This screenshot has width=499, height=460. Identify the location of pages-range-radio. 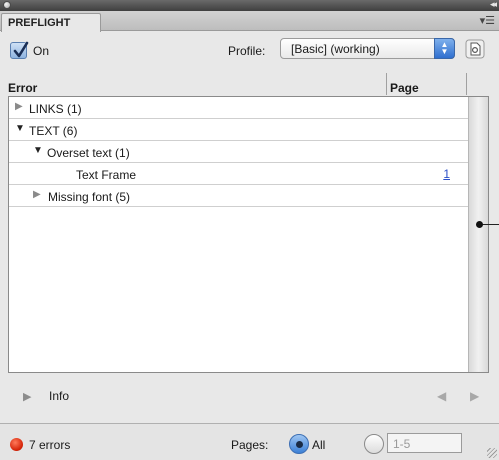
(374, 444).